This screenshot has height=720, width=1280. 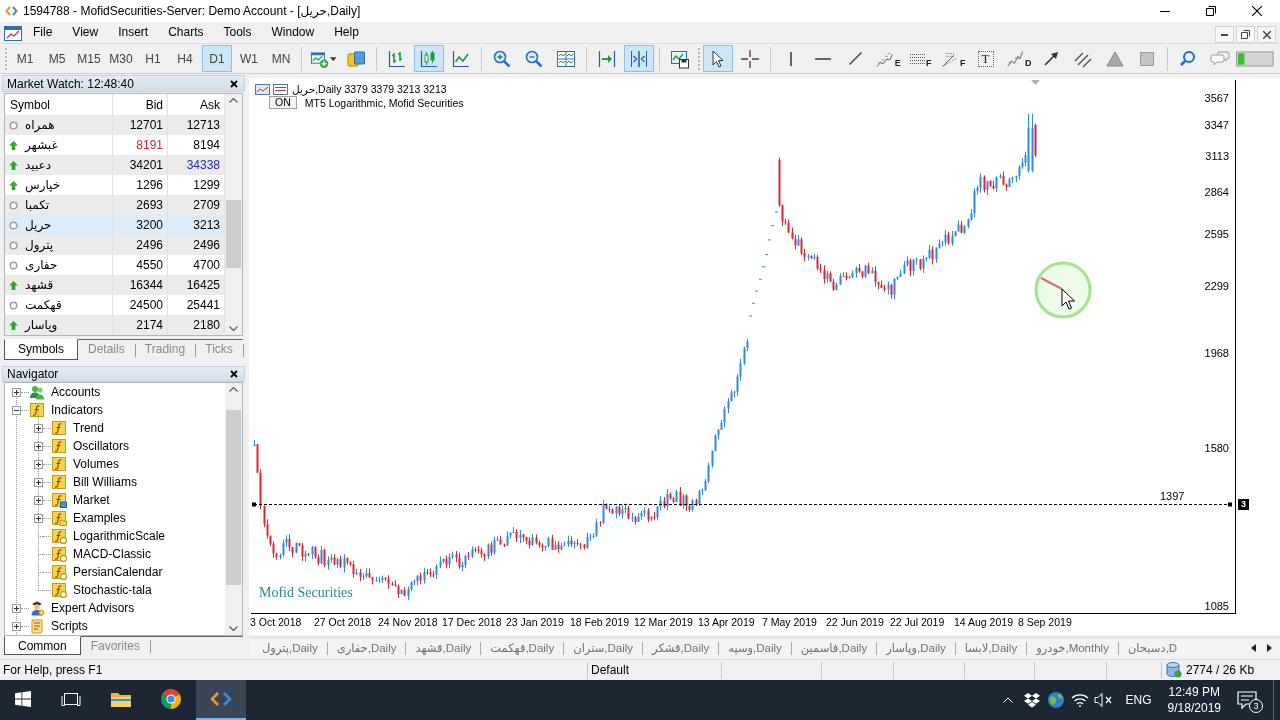 I want to click on timeframe-button: M5, so click(x=57, y=58).